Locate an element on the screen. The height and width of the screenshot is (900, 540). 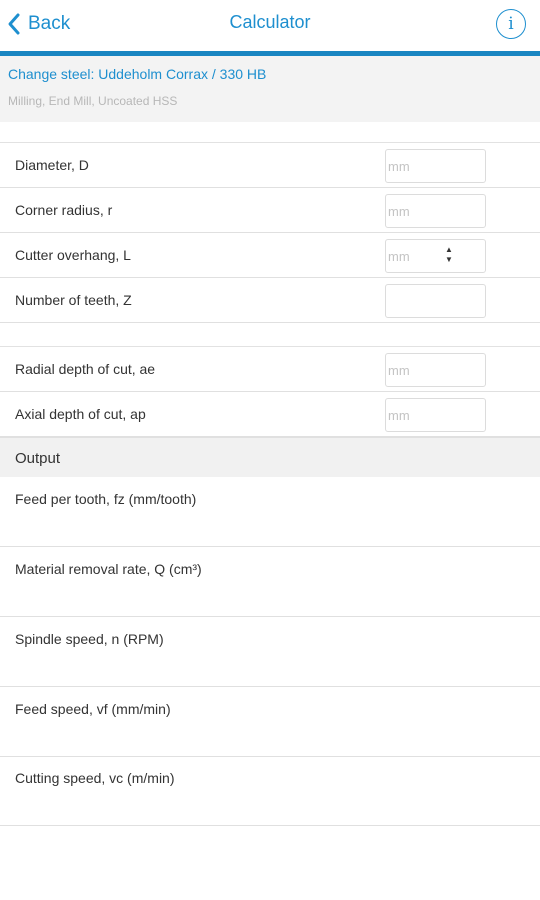
feed-per-tooth-label: Feed per tooth, fz (mm/tooth) is located at coordinates (106, 499).